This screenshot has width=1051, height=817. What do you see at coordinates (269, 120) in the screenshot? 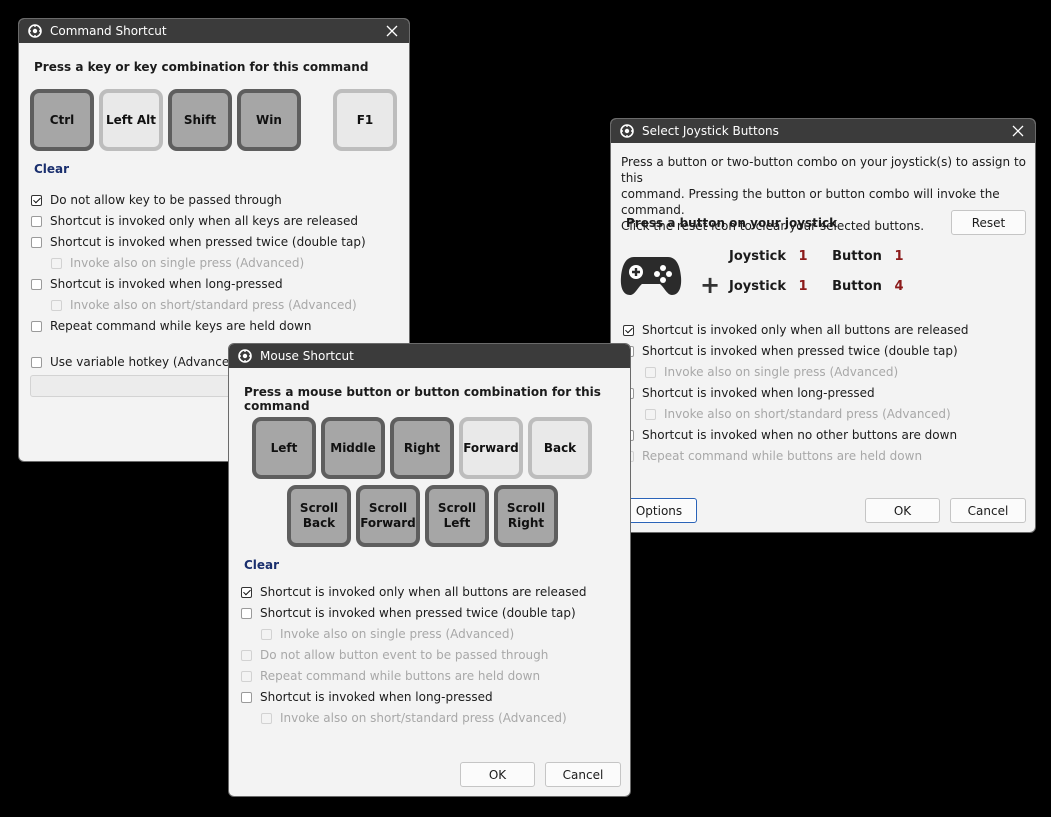
I see `key-win: Win` at bounding box center [269, 120].